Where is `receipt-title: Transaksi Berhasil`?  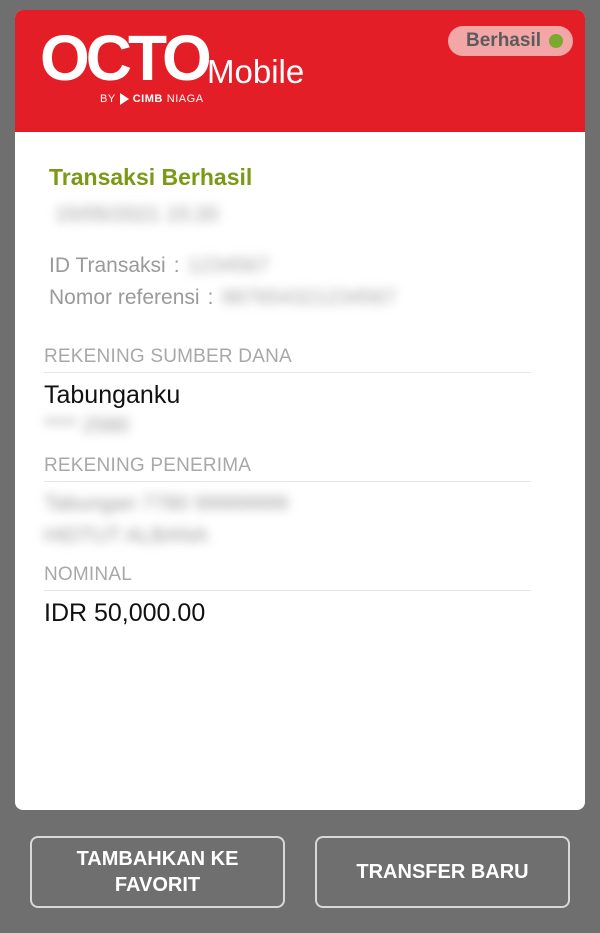 receipt-title: Transaksi Berhasil is located at coordinates (151, 177).